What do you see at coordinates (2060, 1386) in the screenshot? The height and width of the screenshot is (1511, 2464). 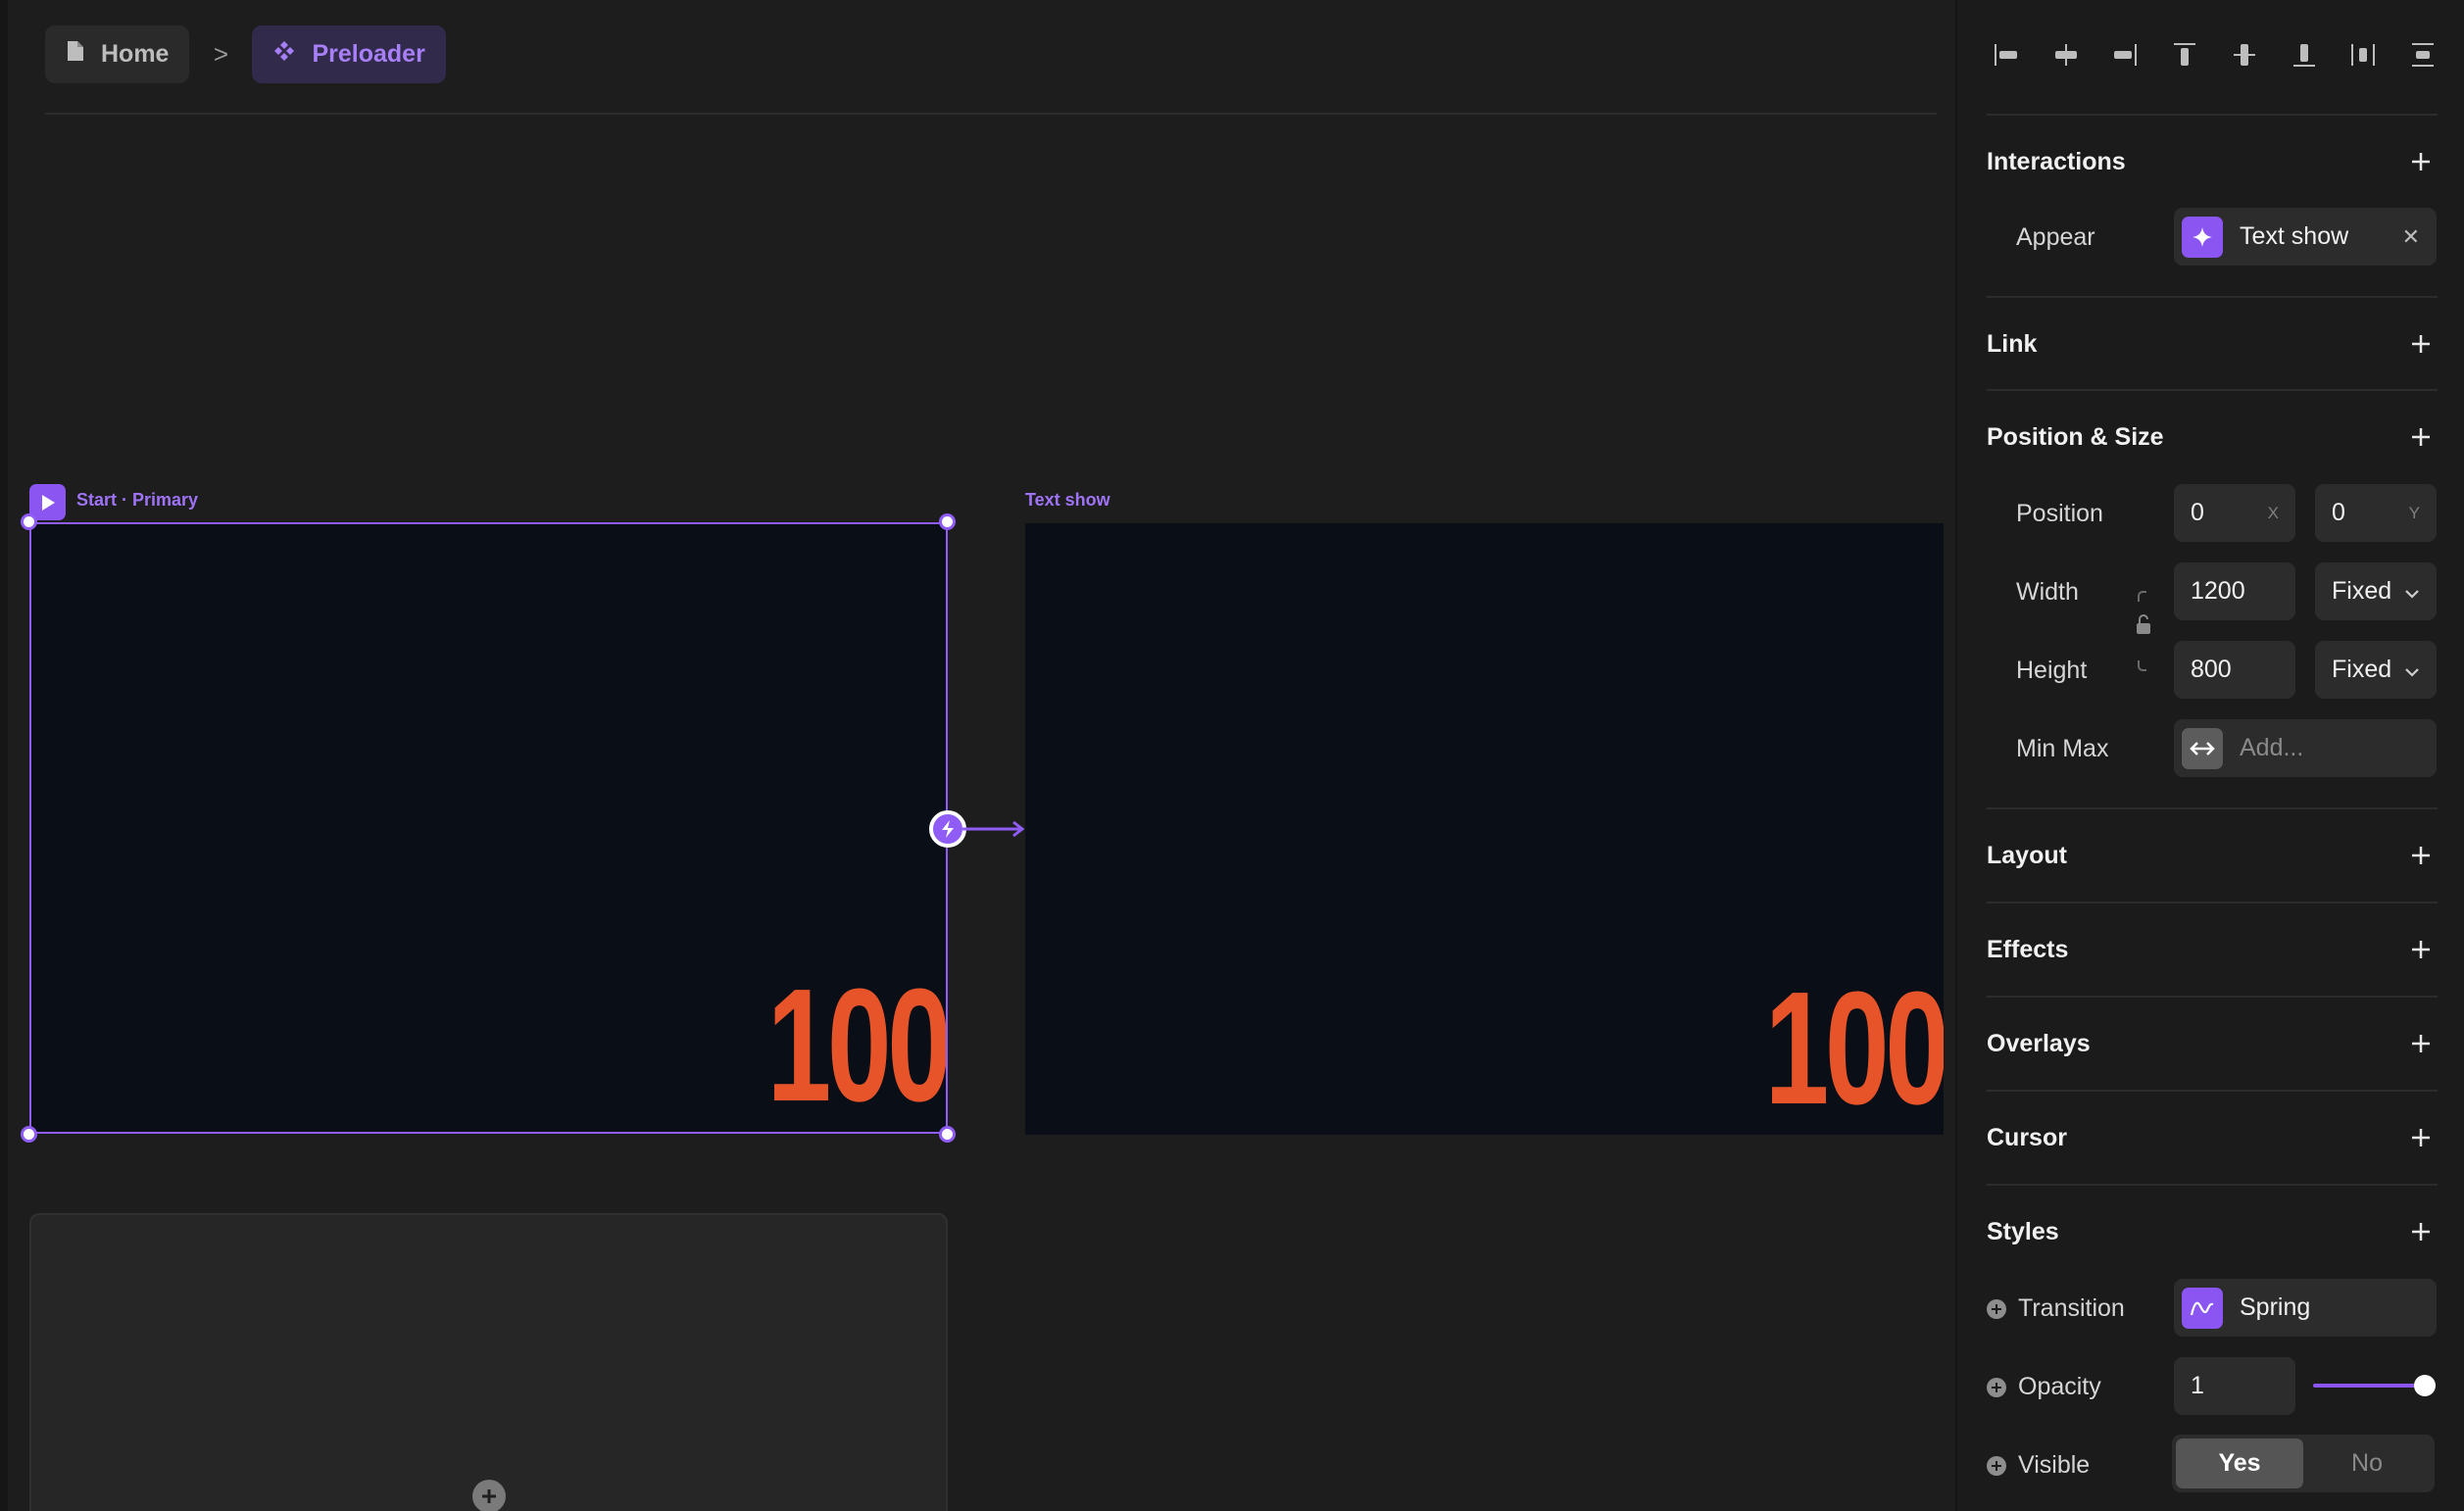 I see `opacity-label: Opacity` at bounding box center [2060, 1386].